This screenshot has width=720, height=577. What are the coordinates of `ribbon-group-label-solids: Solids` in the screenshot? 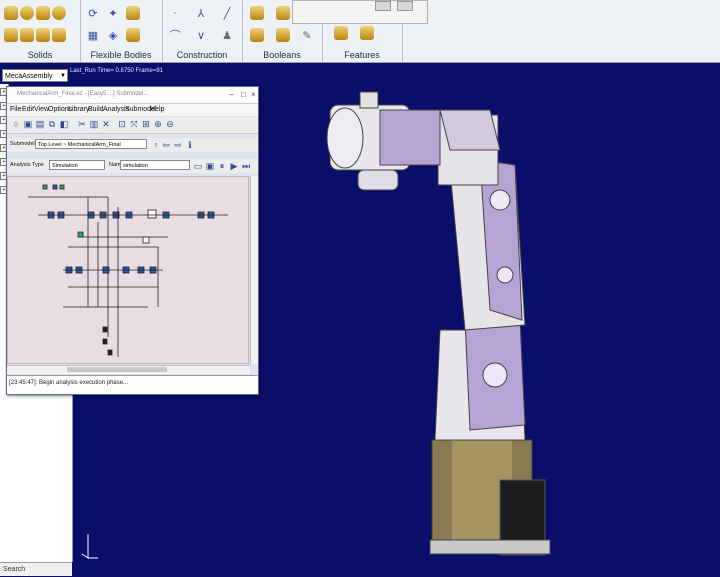 It's located at (40, 55).